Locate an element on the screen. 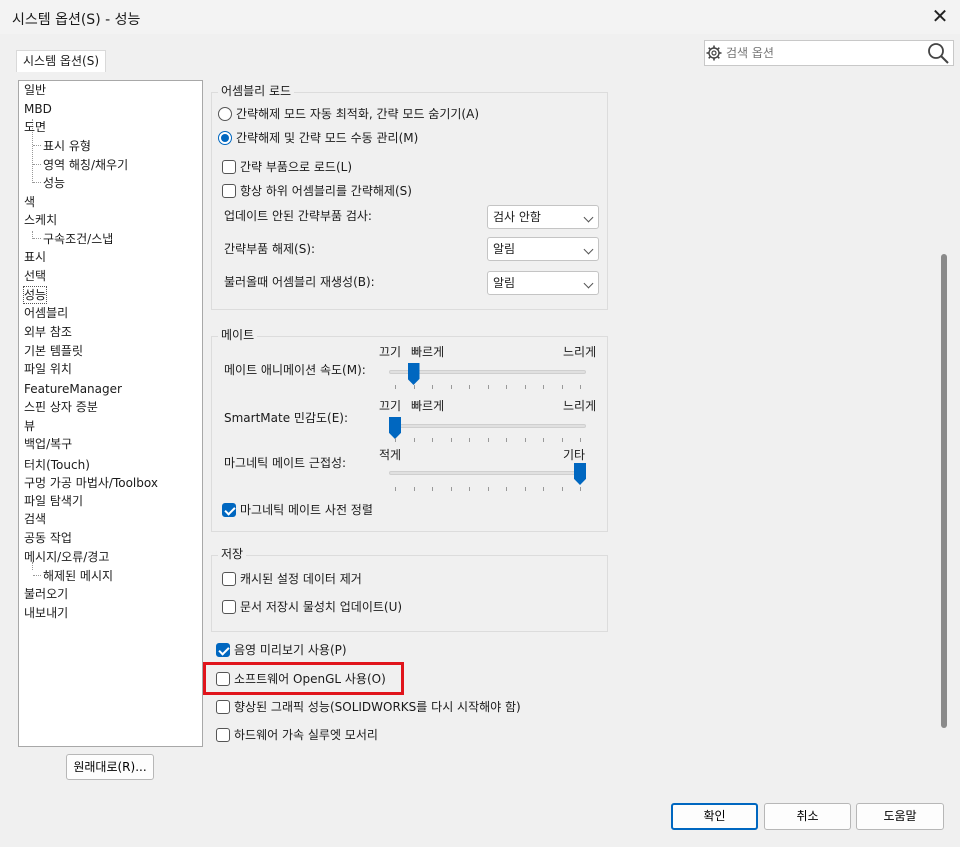  slider-smart-off-label: 끄기 is located at coordinates (390, 406).